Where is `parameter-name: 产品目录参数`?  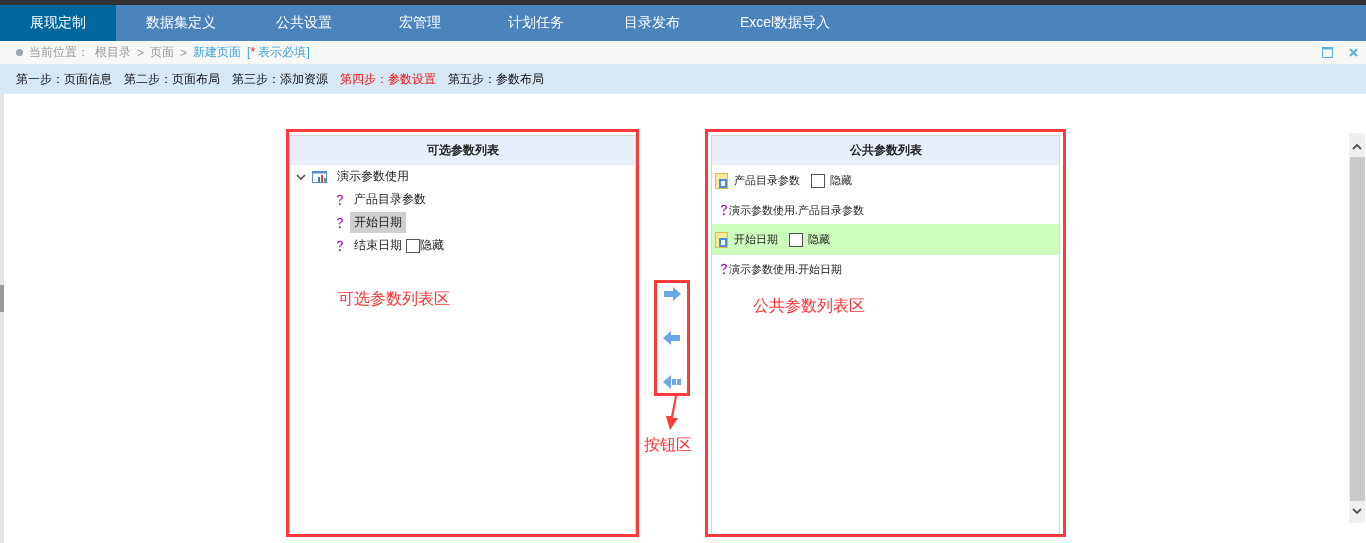
parameter-name: 产品目录参数 is located at coordinates (767, 180).